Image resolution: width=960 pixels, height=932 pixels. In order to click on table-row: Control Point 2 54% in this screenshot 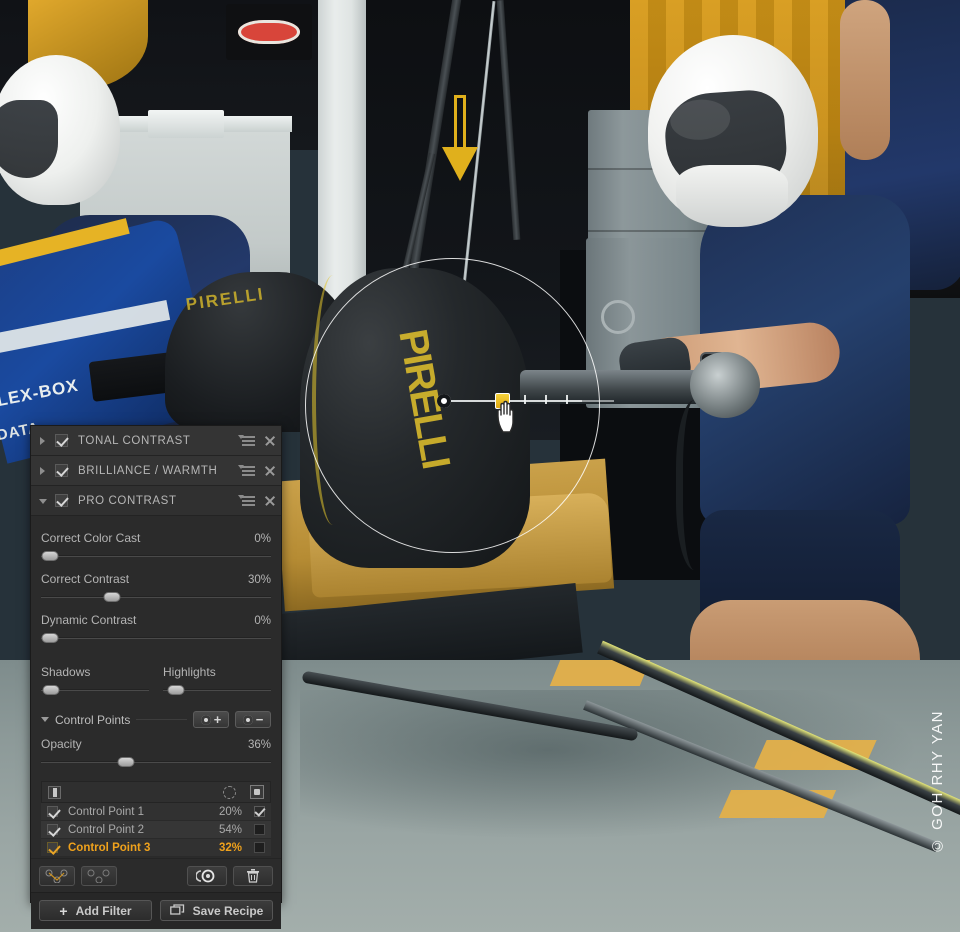, I will do `click(156, 830)`.